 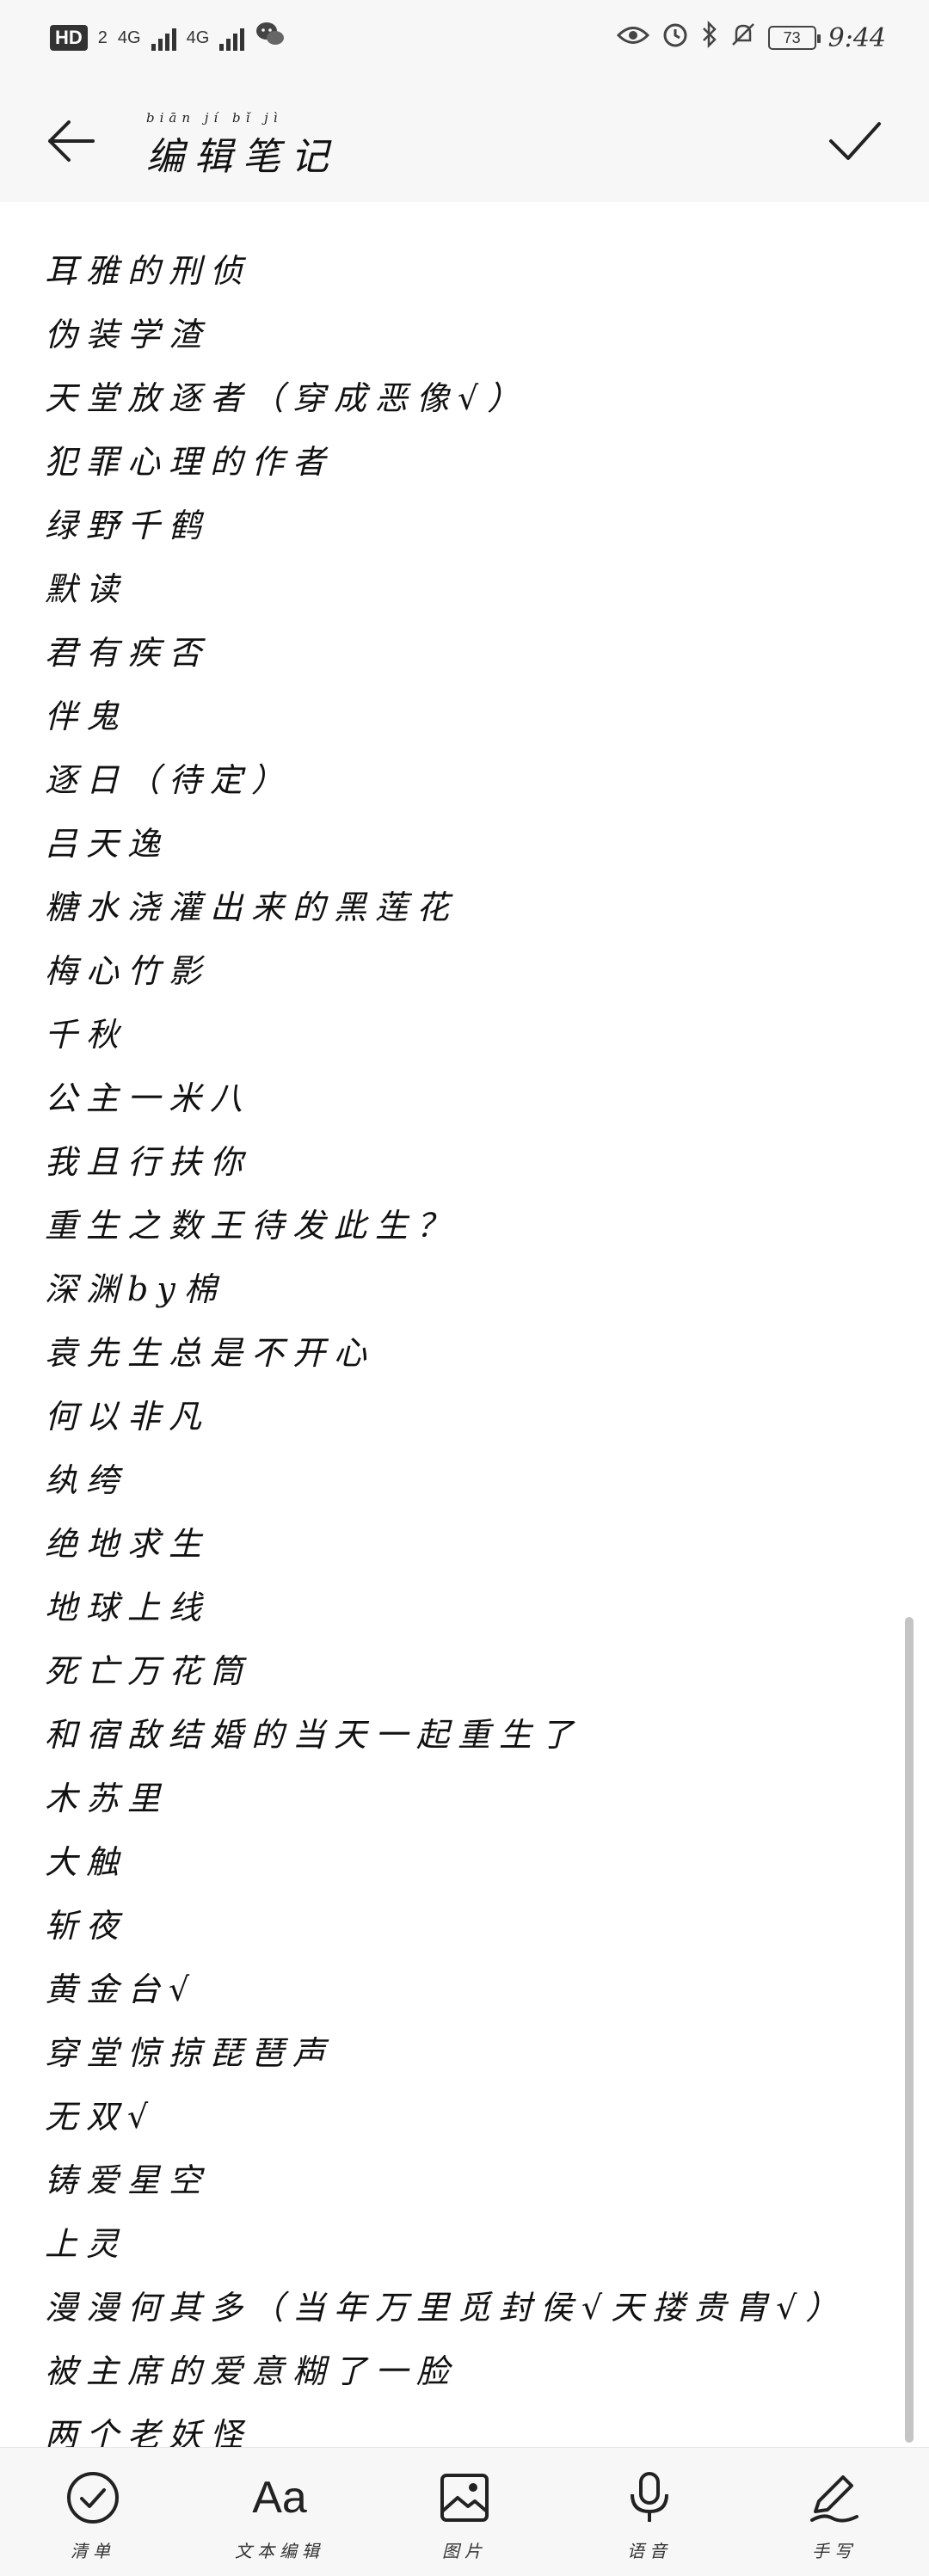 What do you see at coordinates (279, 2516) in the screenshot?
I see `text-edit-button: Aa 文本编辑` at bounding box center [279, 2516].